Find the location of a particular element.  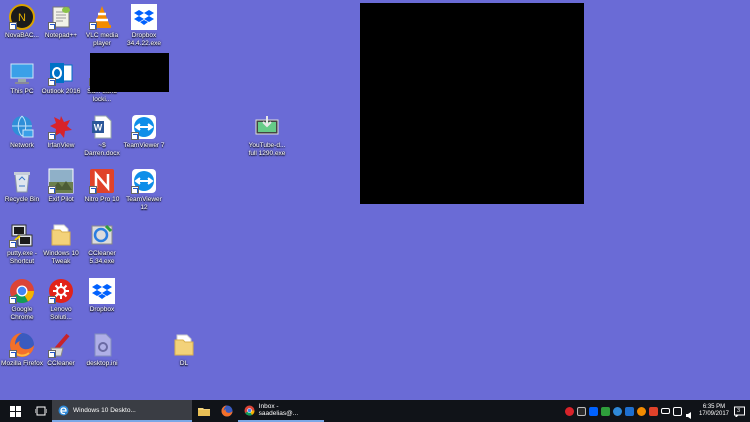

desktop-icon-teamviewer-12: TeamViewer 12 is located at coordinates (144, 190).